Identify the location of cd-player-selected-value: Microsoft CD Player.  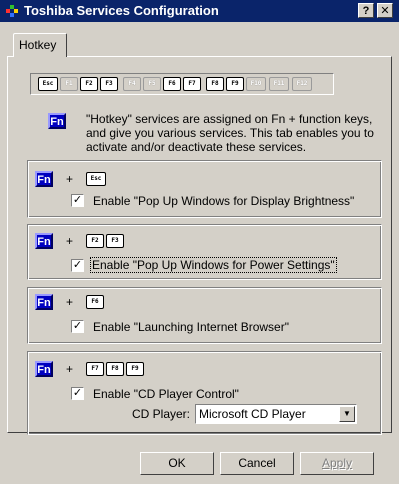
(252, 414).